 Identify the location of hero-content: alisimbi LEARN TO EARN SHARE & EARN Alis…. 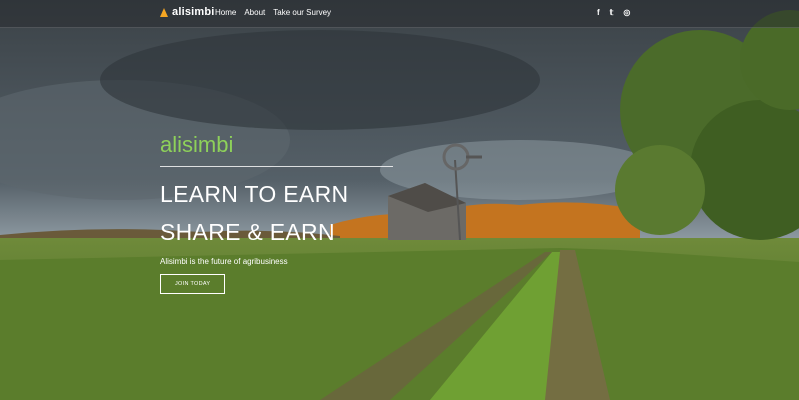
(280, 213).